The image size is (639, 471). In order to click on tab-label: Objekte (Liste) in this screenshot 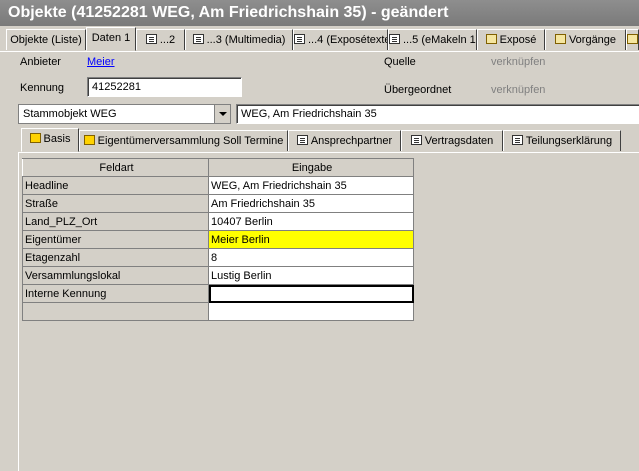, I will do `click(46, 40)`.